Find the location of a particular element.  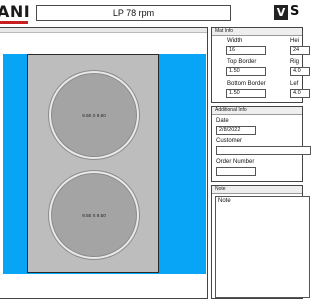

left-border-label: Lef is located at coordinates (294, 84).